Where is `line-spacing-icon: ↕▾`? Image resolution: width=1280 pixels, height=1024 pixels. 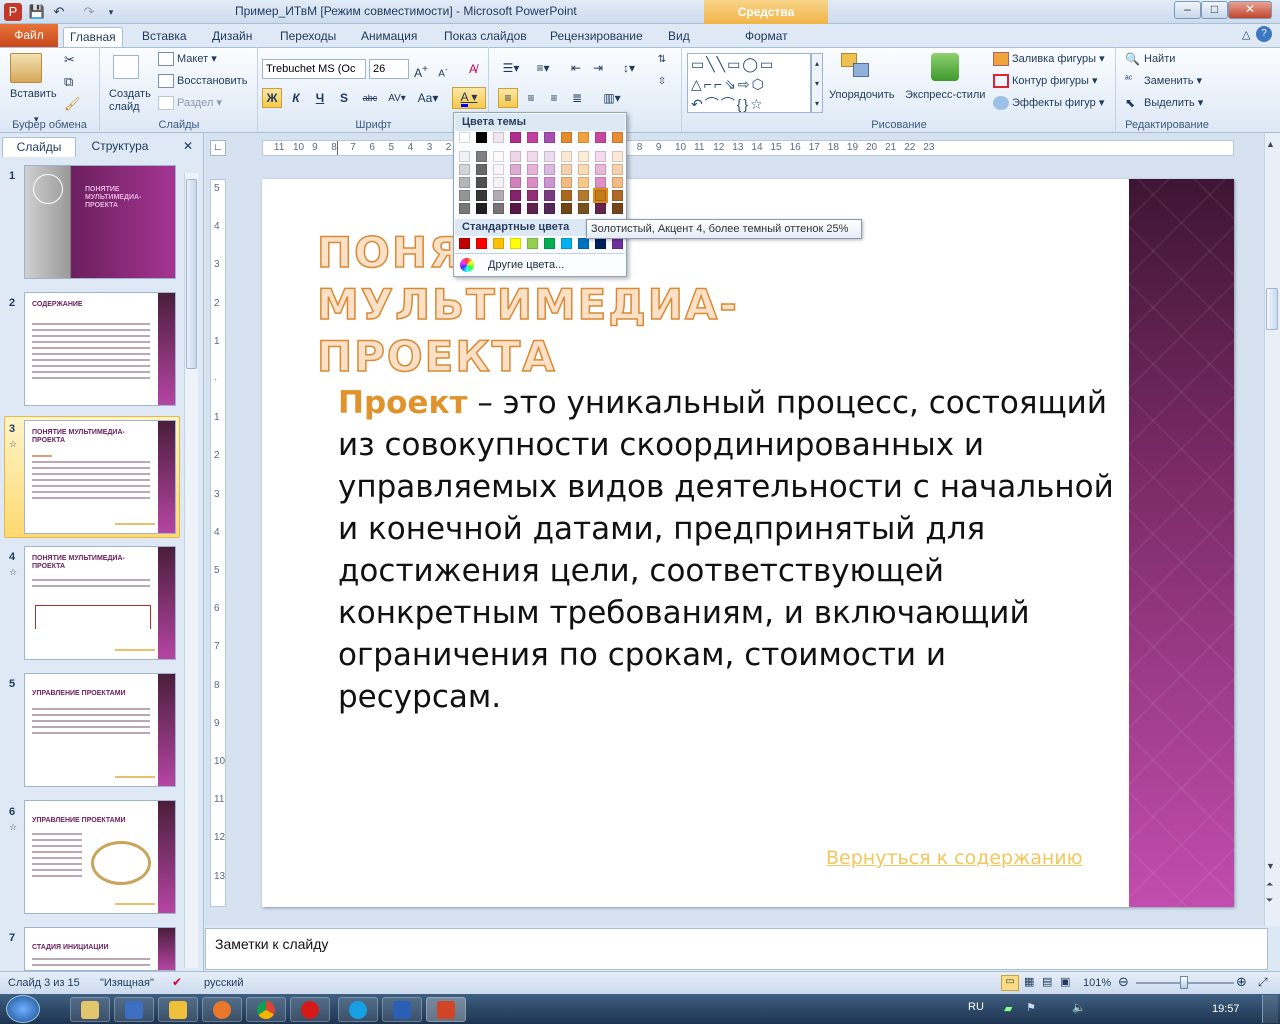 line-spacing-icon: ↕▾ is located at coordinates (629, 68).